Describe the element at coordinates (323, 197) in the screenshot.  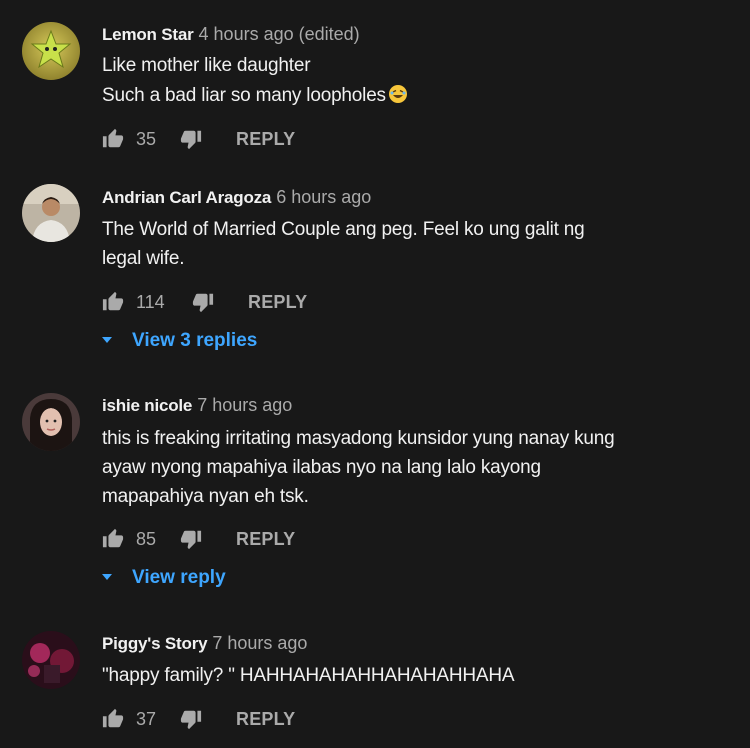
I see `timestamp: 6 hours ago` at that location.